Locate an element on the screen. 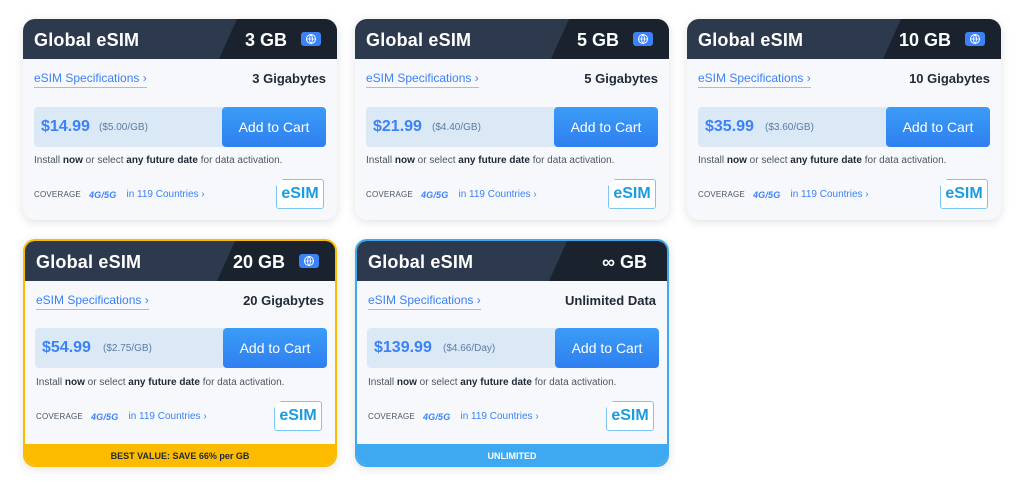 This screenshot has height=483, width=1024. price: $139.99 is located at coordinates (403, 347).